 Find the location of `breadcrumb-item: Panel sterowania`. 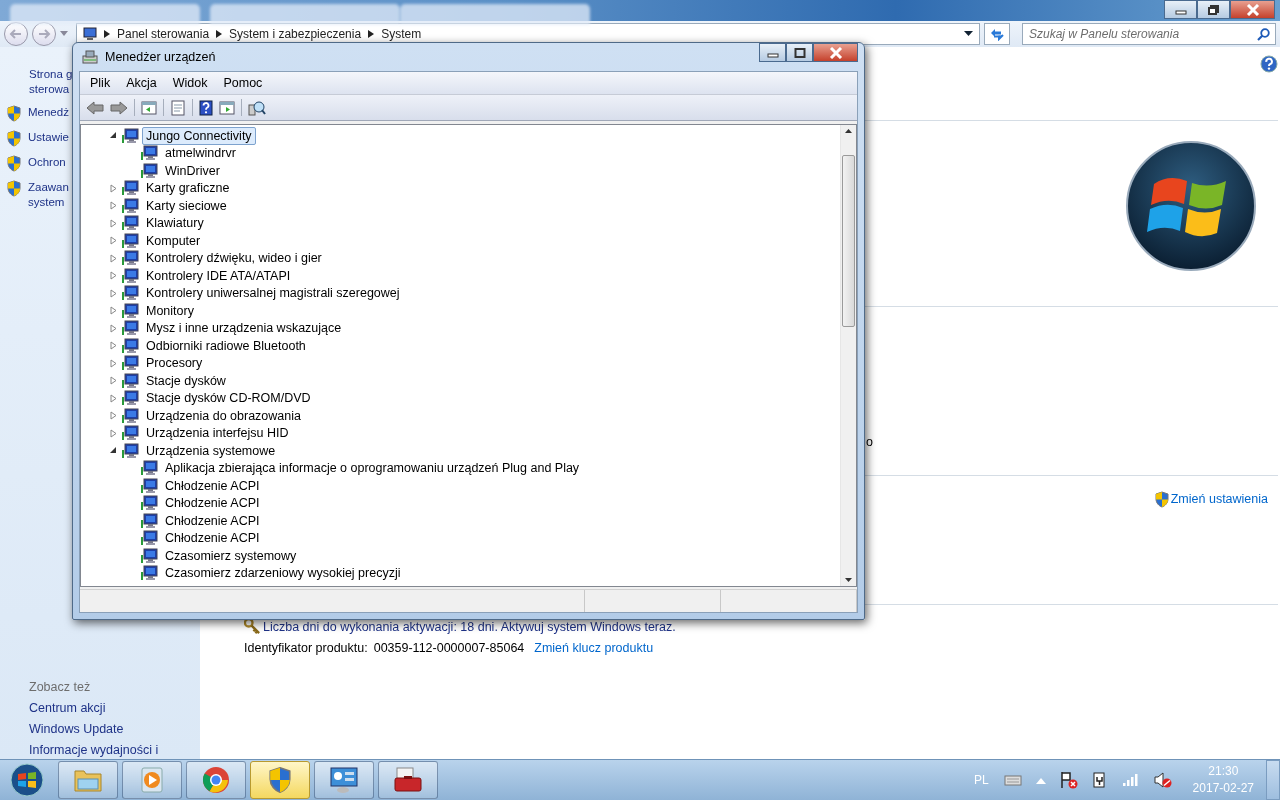

breadcrumb-item: Panel sterowania is located at coordinates (163, 34).